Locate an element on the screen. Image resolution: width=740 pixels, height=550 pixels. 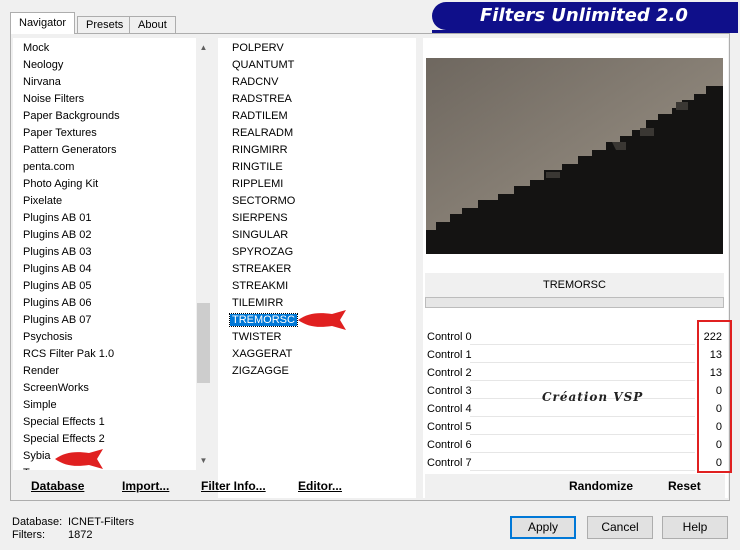
control-label: Control 7 is located at coordinates (449, 463).